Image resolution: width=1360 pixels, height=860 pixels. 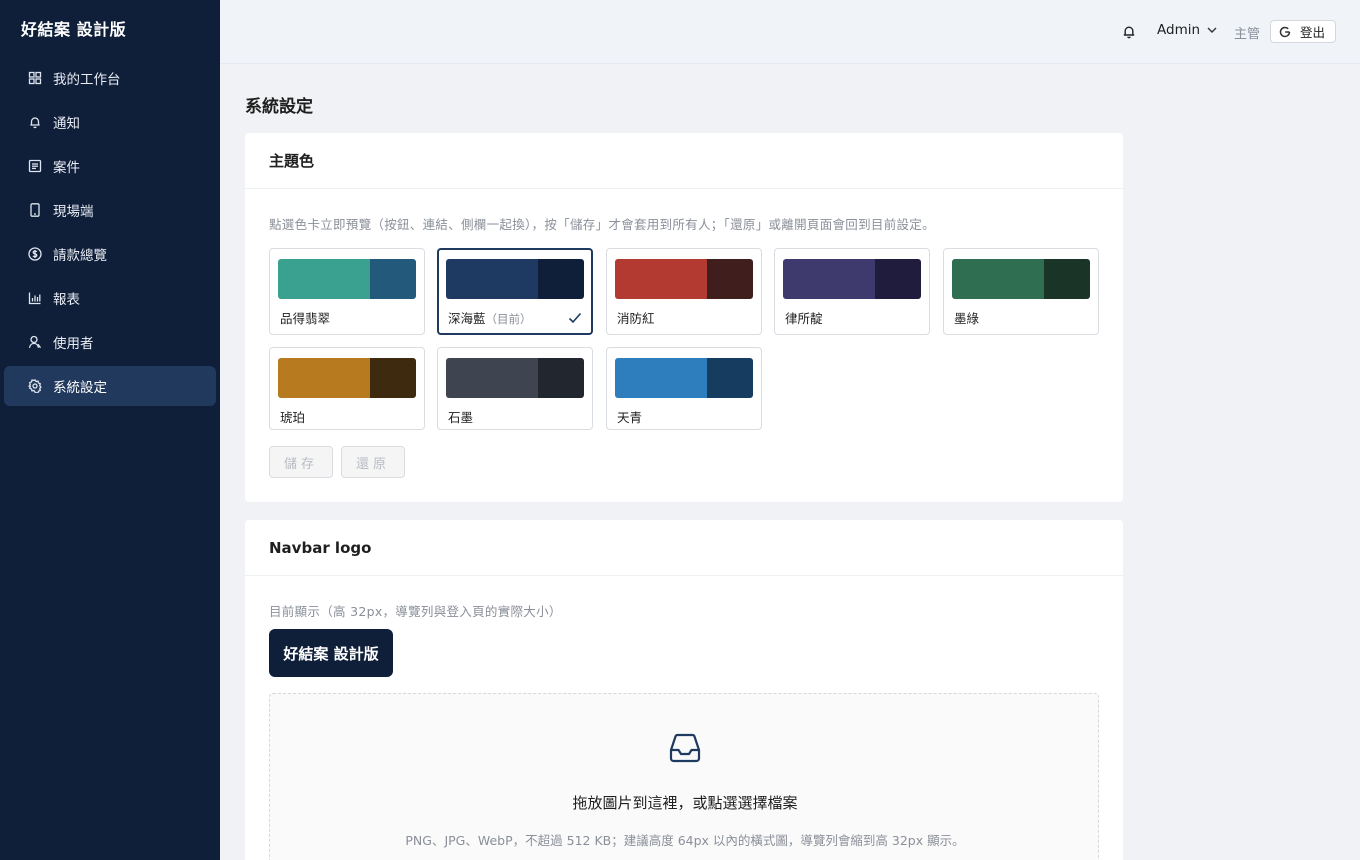 What do you see at coordinates (1129, 31) in the screenshot?
I see `notification-bell-icon` at bounding box center [1129, 31].